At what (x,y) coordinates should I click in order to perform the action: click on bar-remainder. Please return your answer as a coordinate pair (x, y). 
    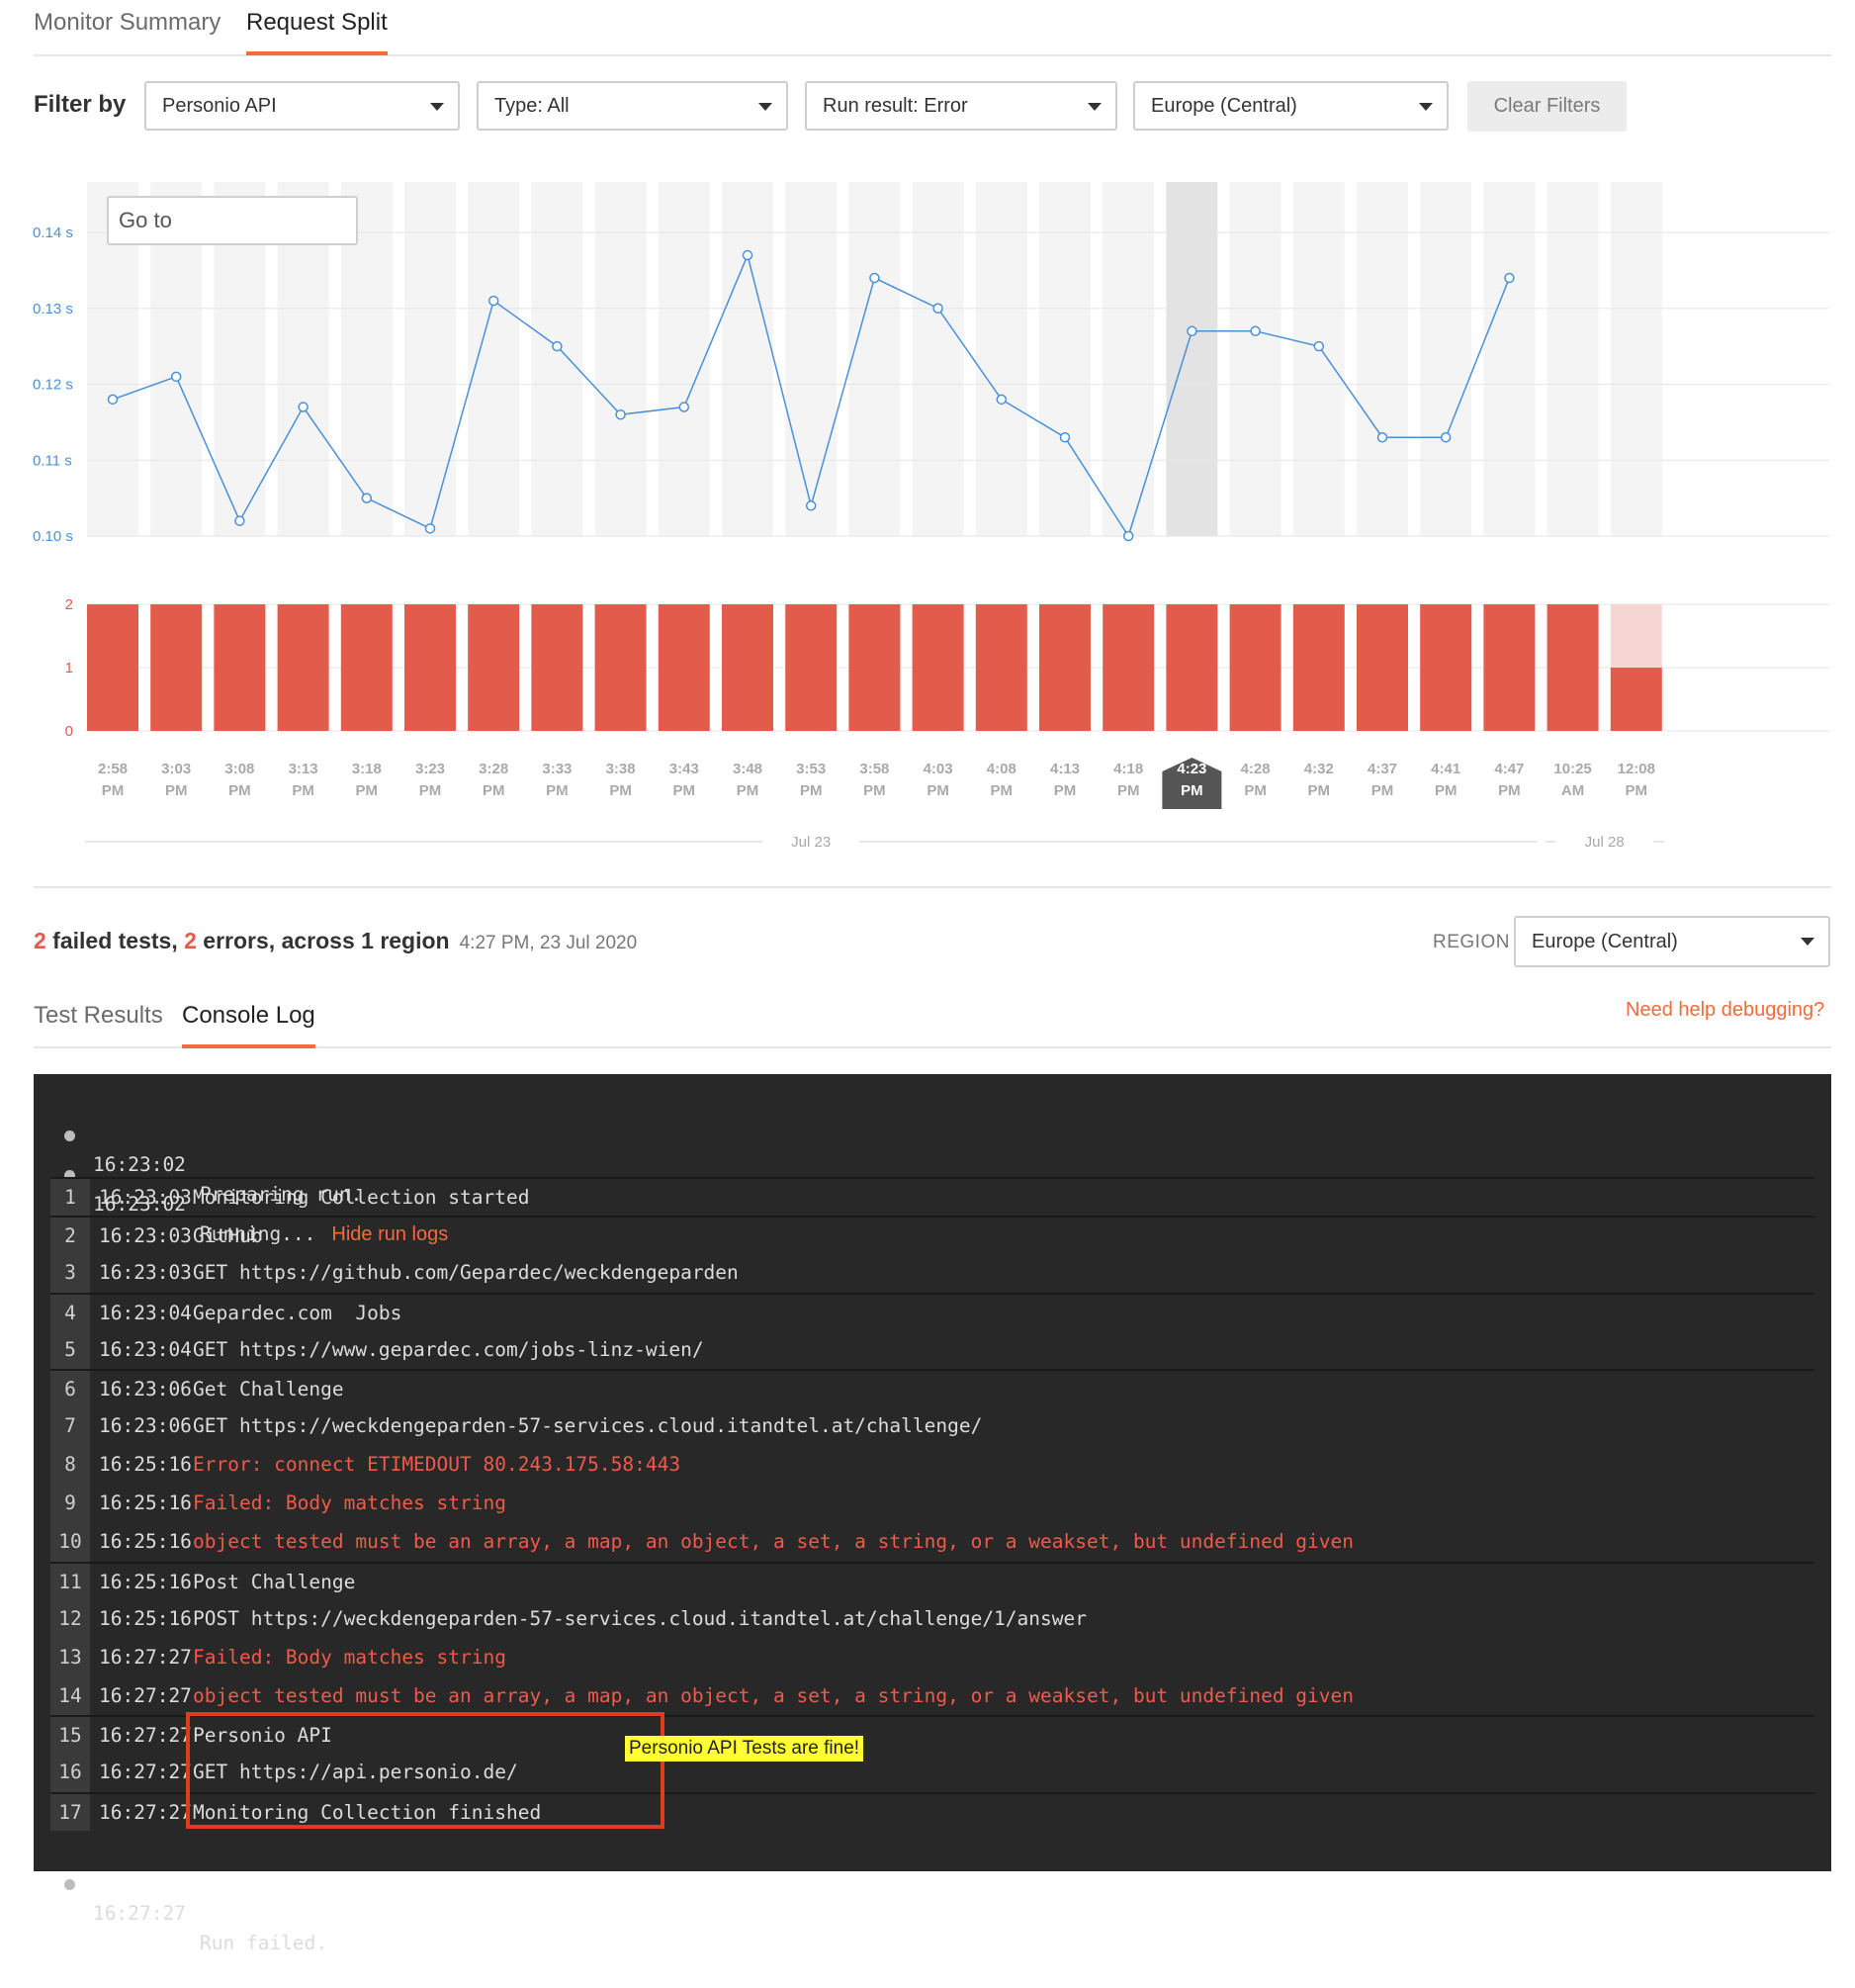
    Looking at the image, I should click on (1636, 636).